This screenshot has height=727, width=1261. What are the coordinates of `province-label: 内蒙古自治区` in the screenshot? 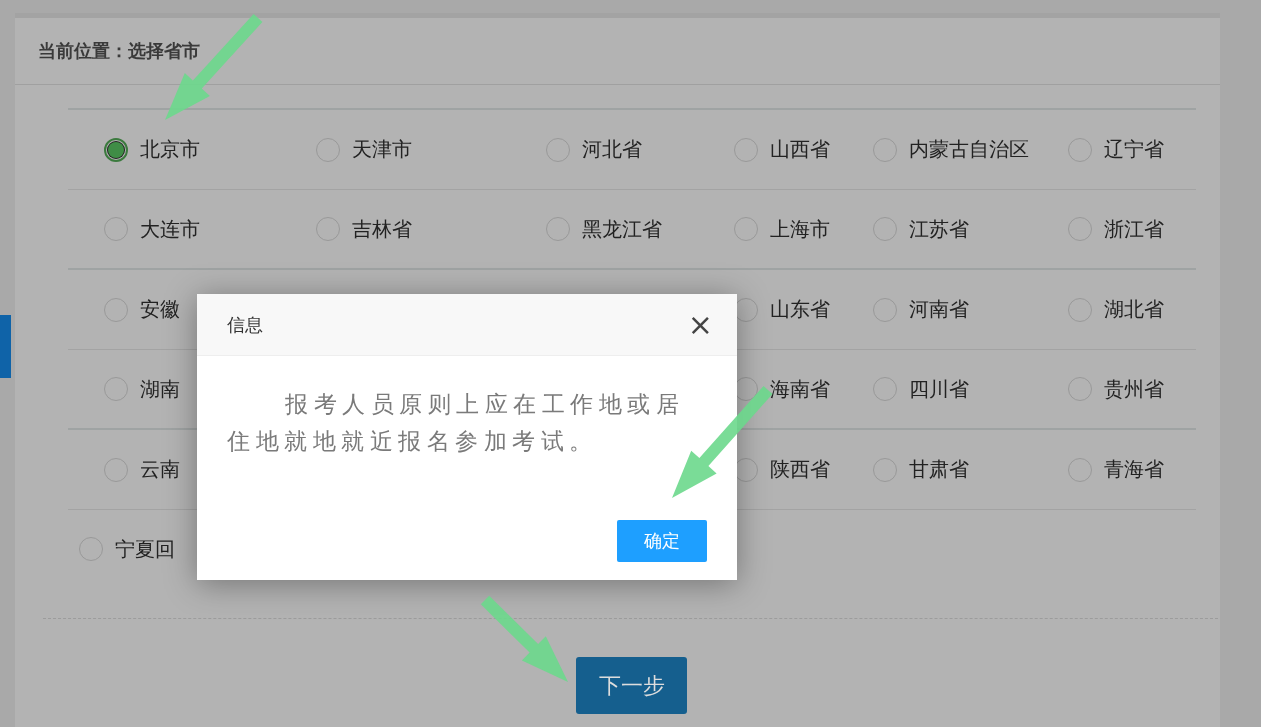 It's located at (969, 149).